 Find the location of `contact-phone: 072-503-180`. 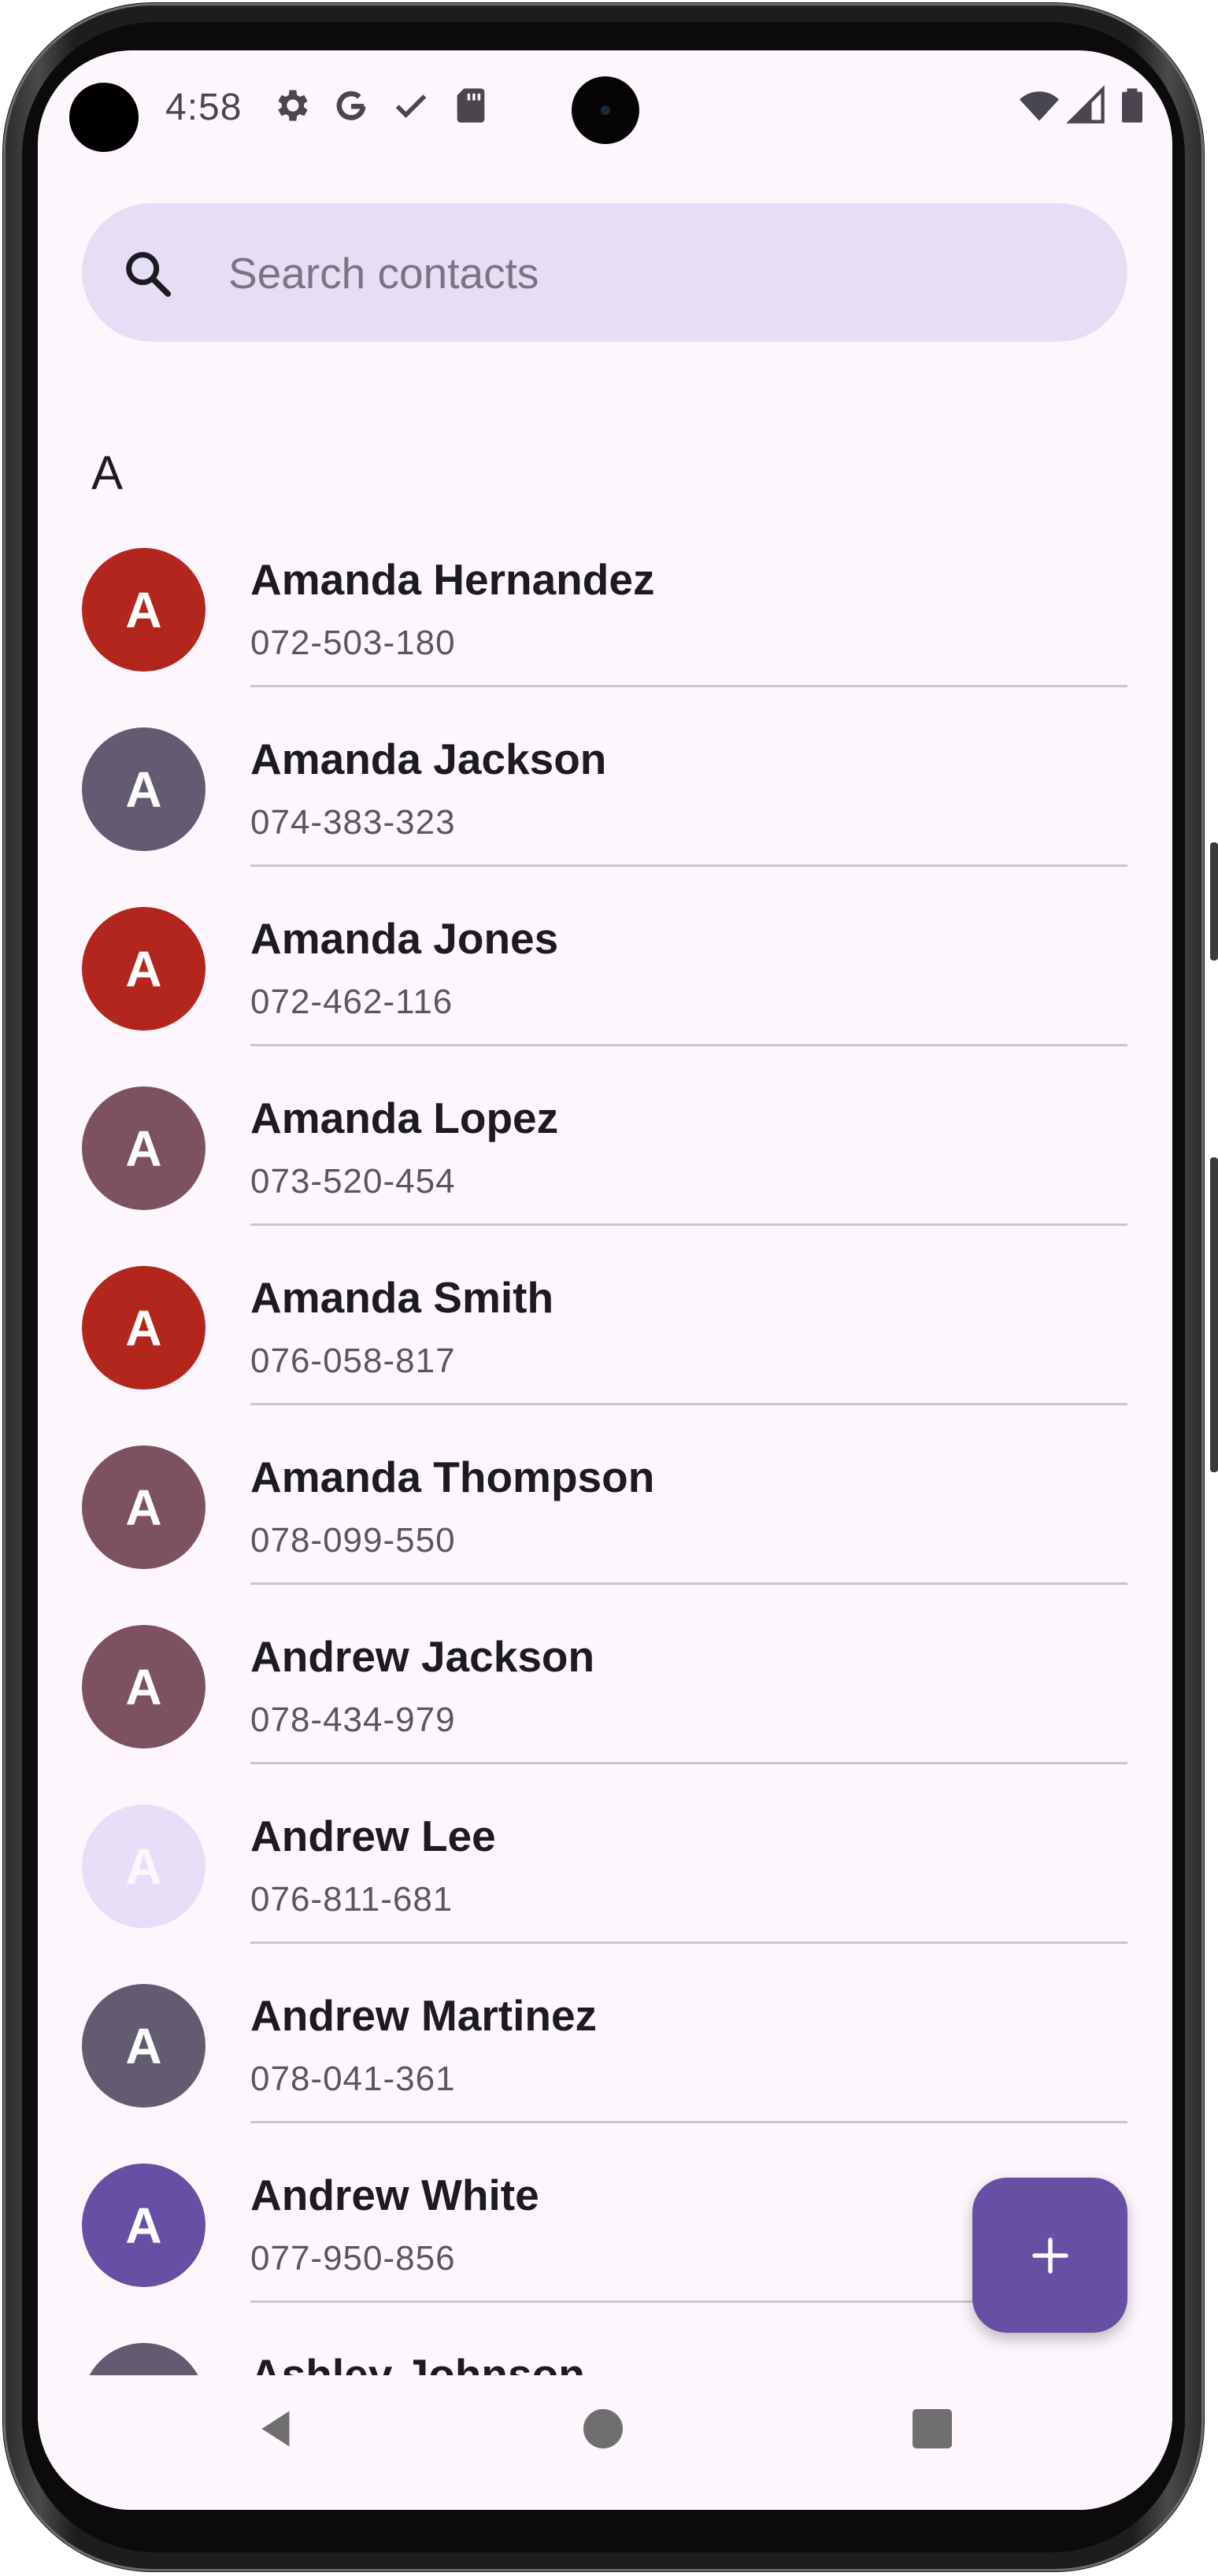

contact-phone: 072-503-180 is located at coordinates (353, 643).